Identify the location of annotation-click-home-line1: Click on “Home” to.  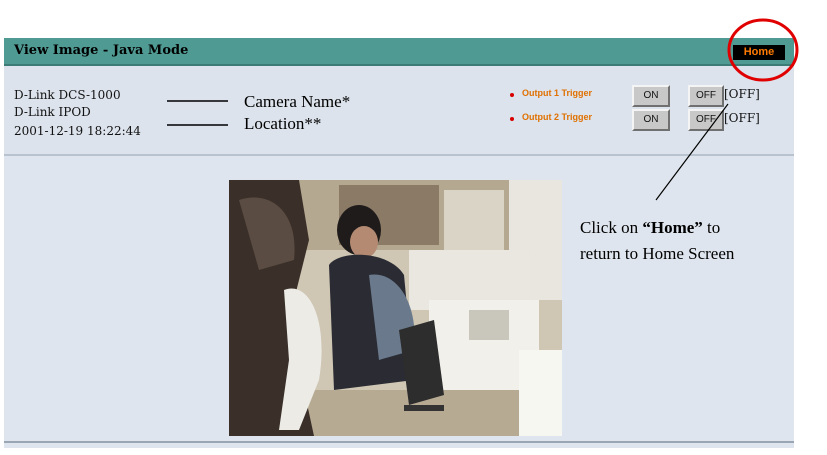
(650, 228).